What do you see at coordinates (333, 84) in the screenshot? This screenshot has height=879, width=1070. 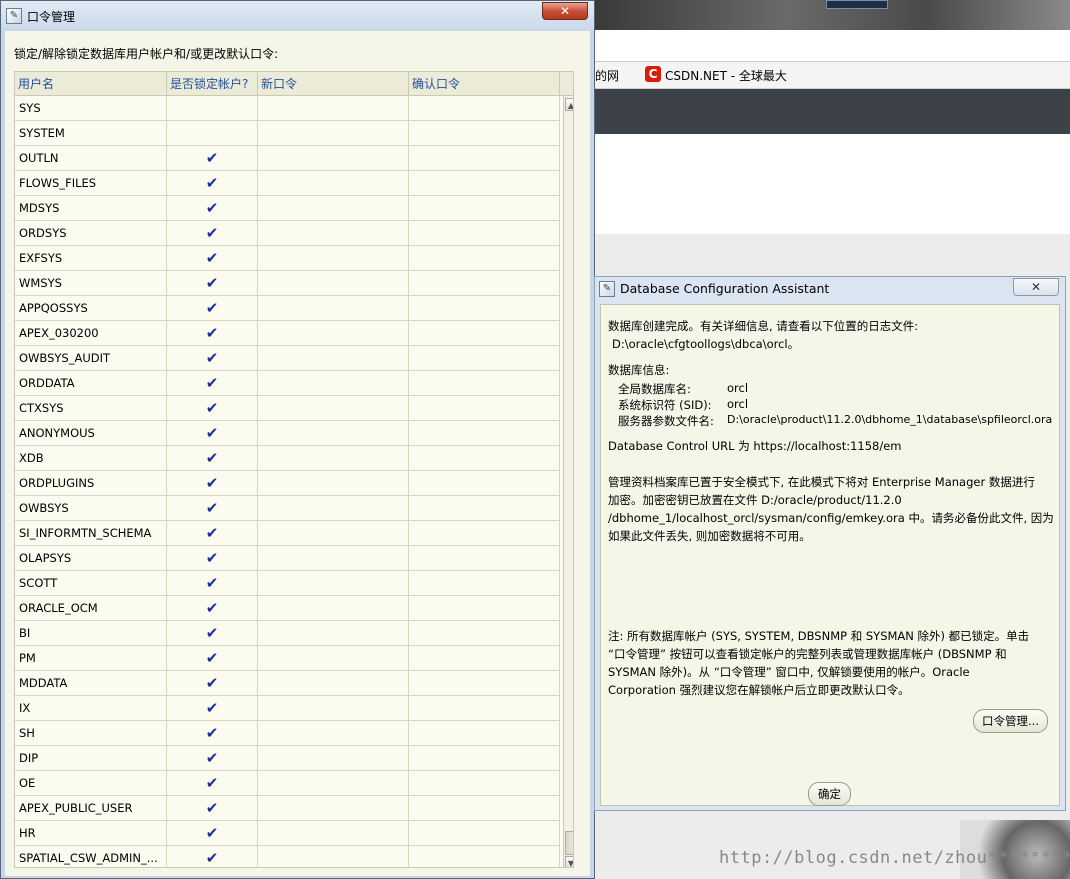 I see `column-header-new-password: 新口令` at bounding box center [333, 84].